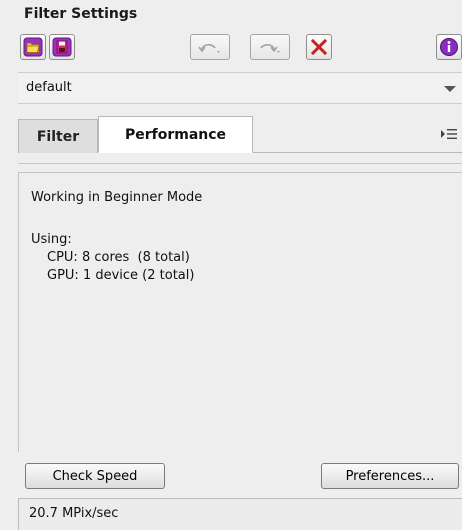 The height and width of the screenshot is (530, 462). What do you see at coordinates (175, 134) in the screenshot?
I see `tab-performance: Performance` at bounding box center [175, 134].